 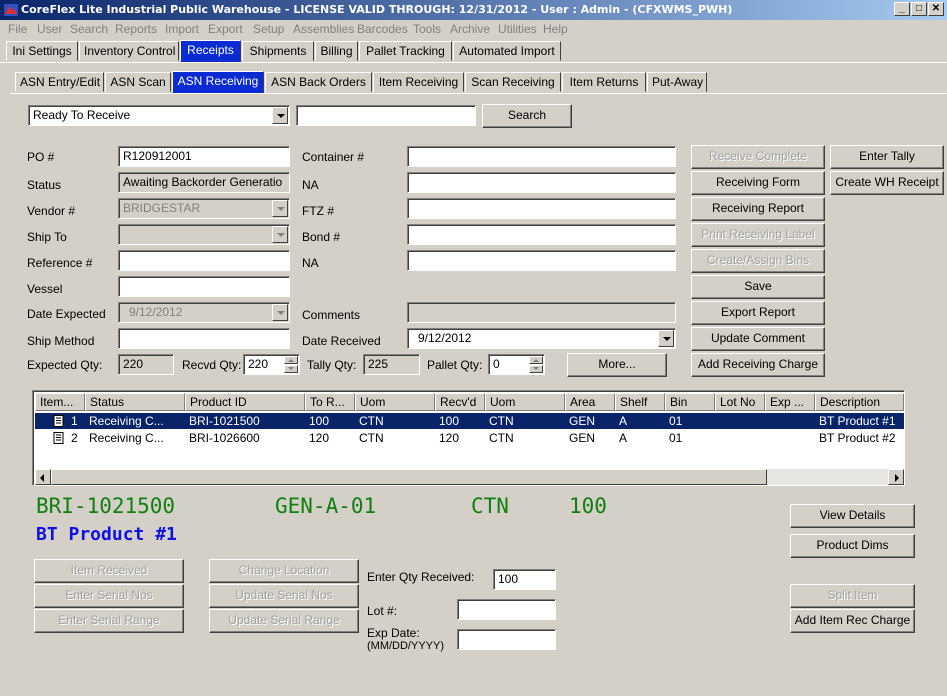 I want to click on search-button: Search, so click(x=527, y=116).